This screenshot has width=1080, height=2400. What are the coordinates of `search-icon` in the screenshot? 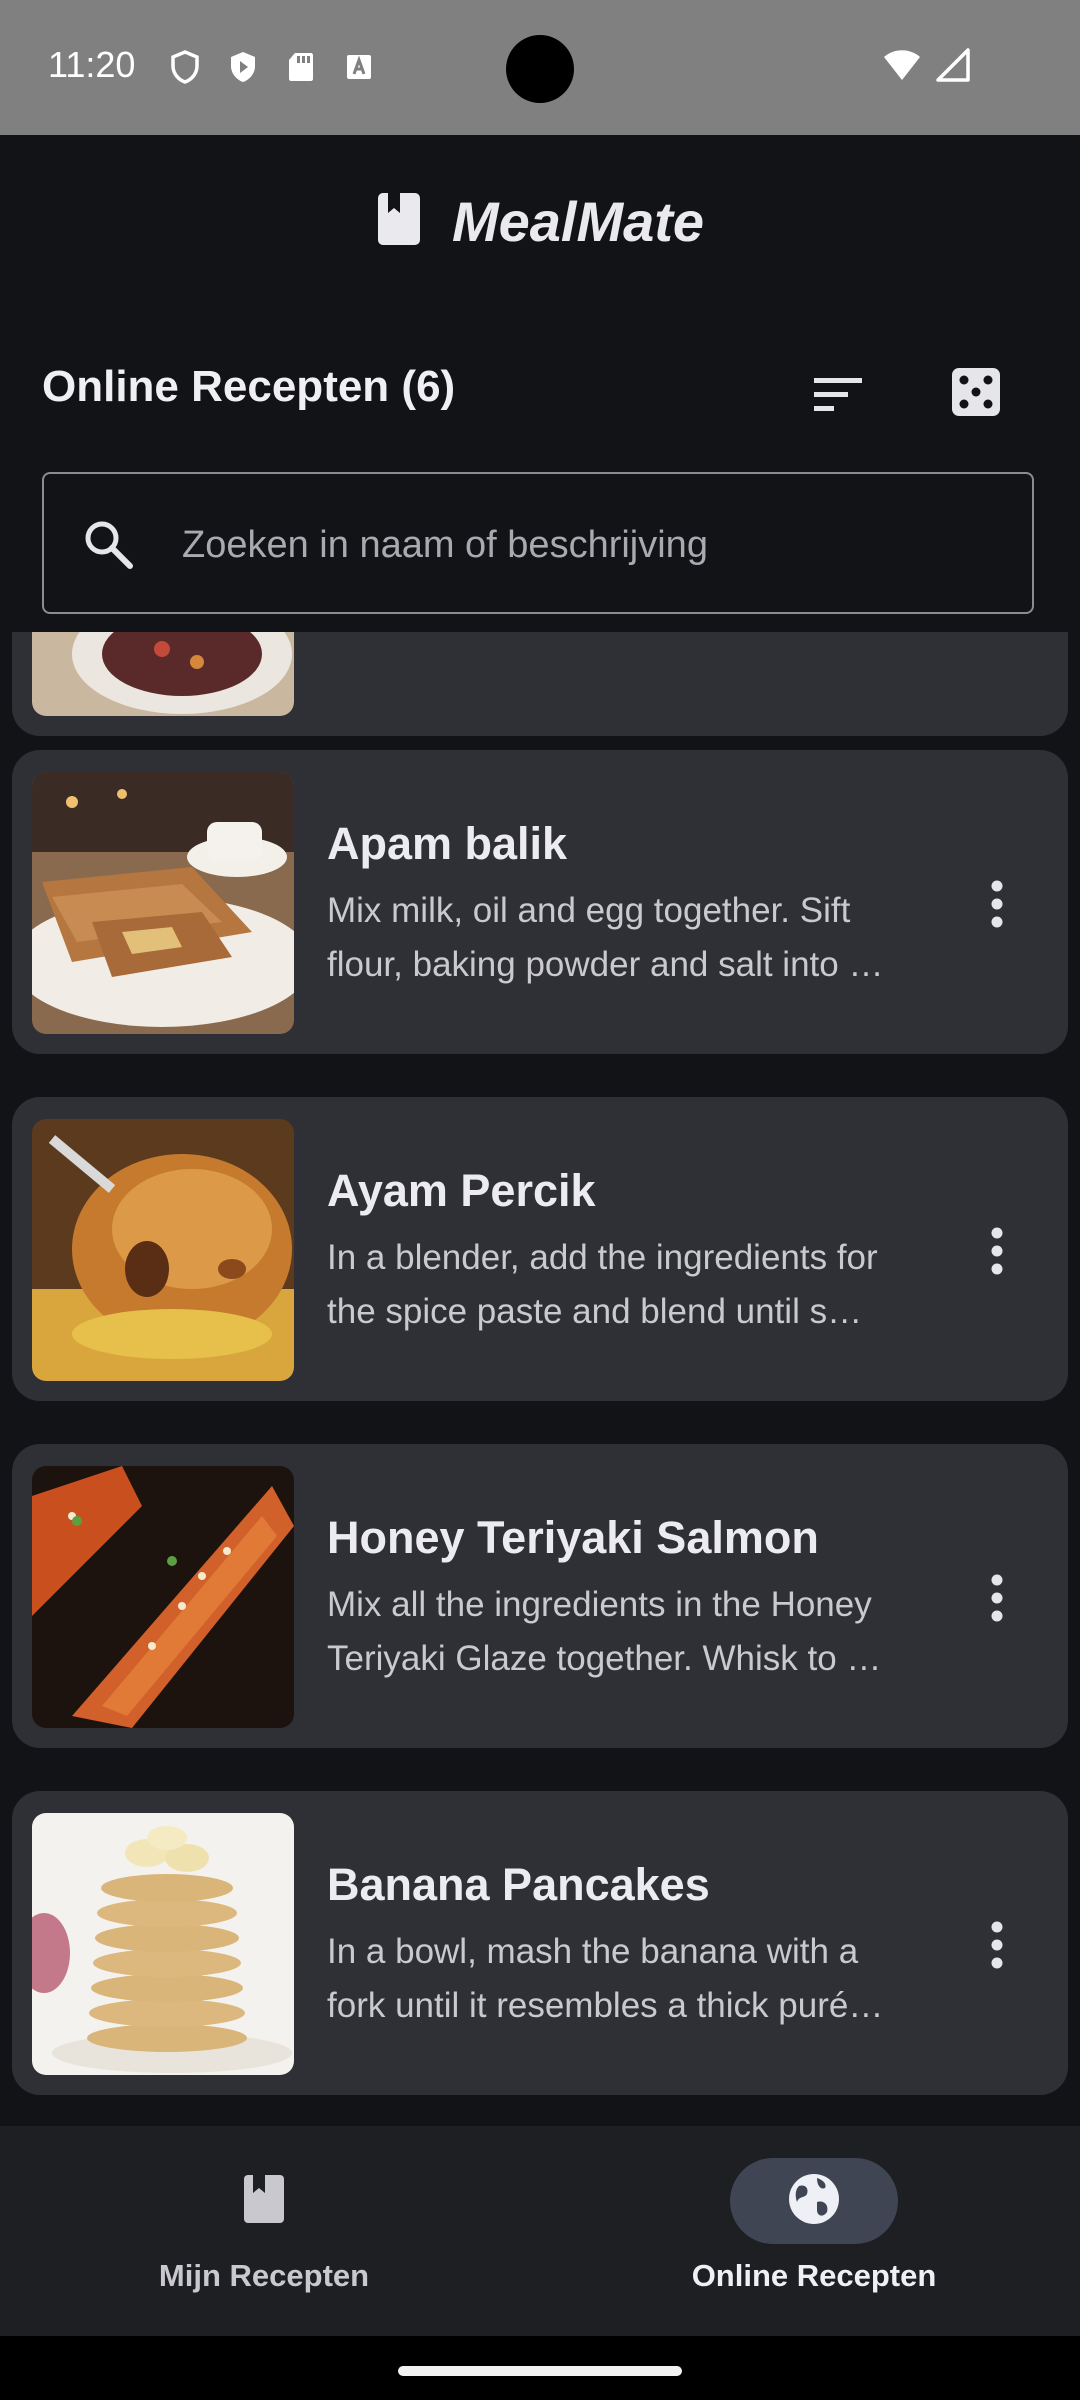 It's located at (108, 544).